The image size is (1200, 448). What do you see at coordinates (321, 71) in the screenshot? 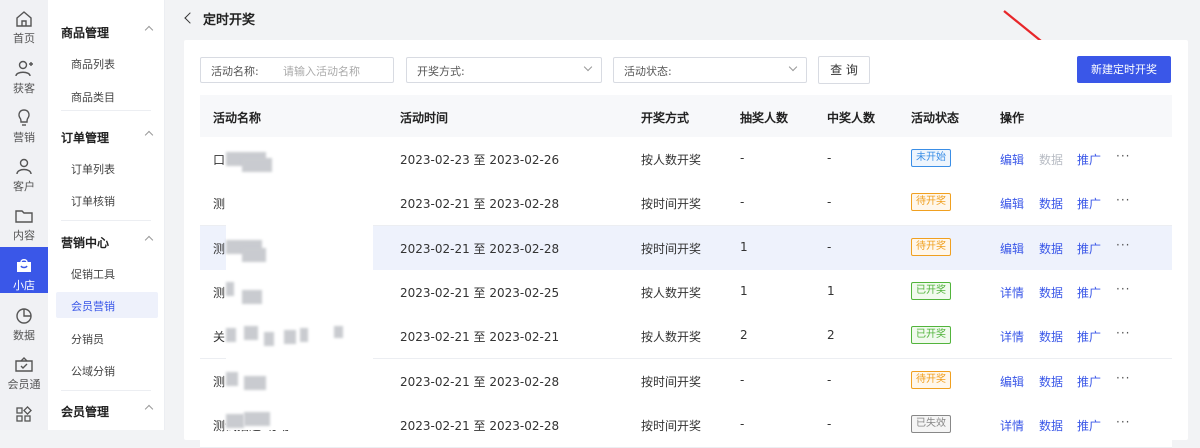
I see `activity-name-input: 请输入活动名称` at bounding box center [321, 71].